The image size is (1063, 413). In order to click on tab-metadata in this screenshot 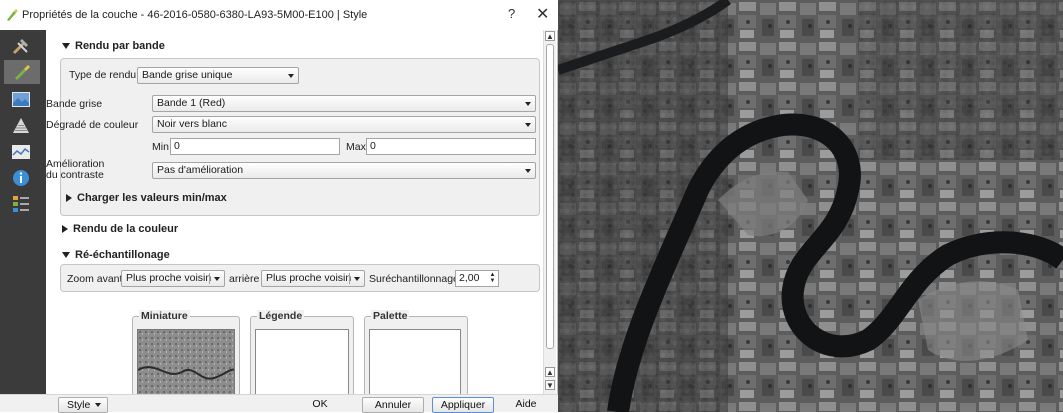, I will do `click(21, 178)`.